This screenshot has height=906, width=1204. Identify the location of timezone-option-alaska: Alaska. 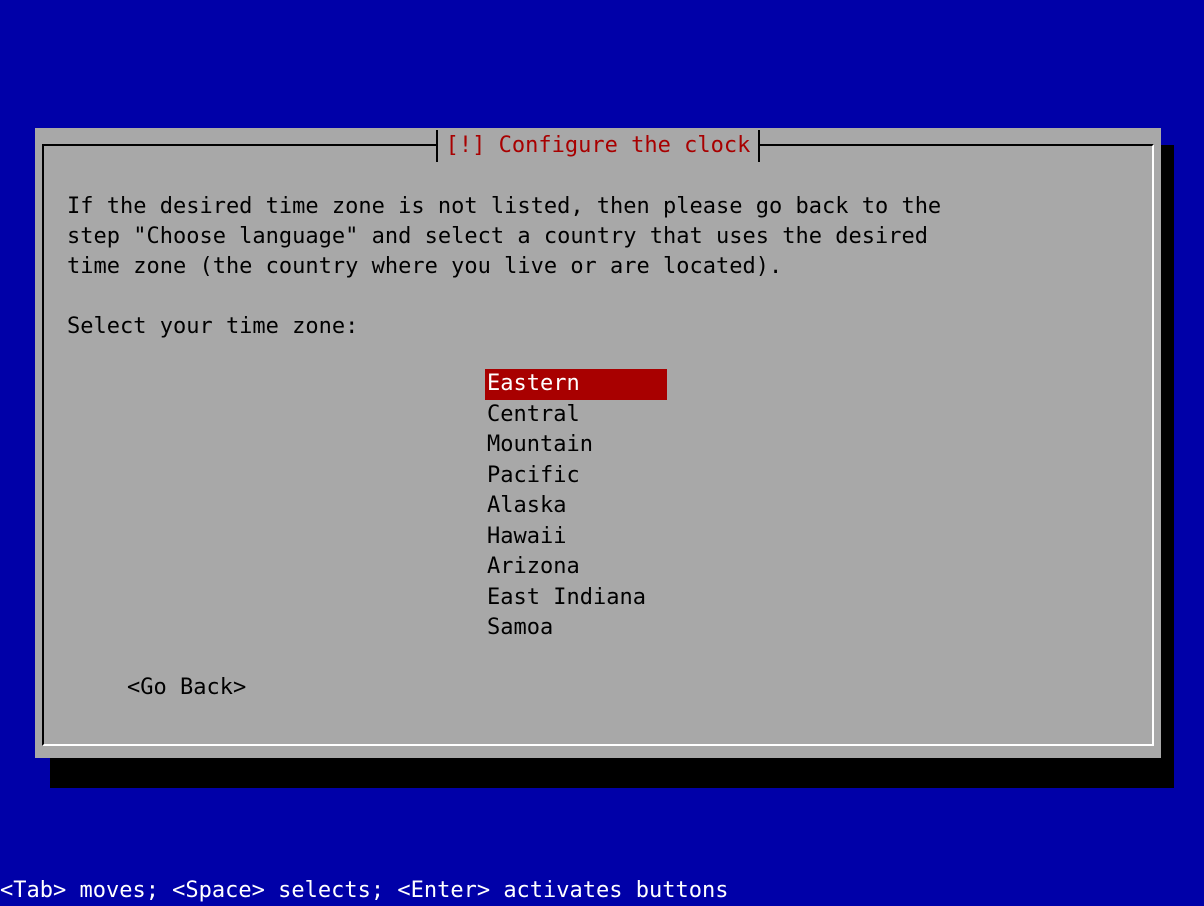
(576, 506).